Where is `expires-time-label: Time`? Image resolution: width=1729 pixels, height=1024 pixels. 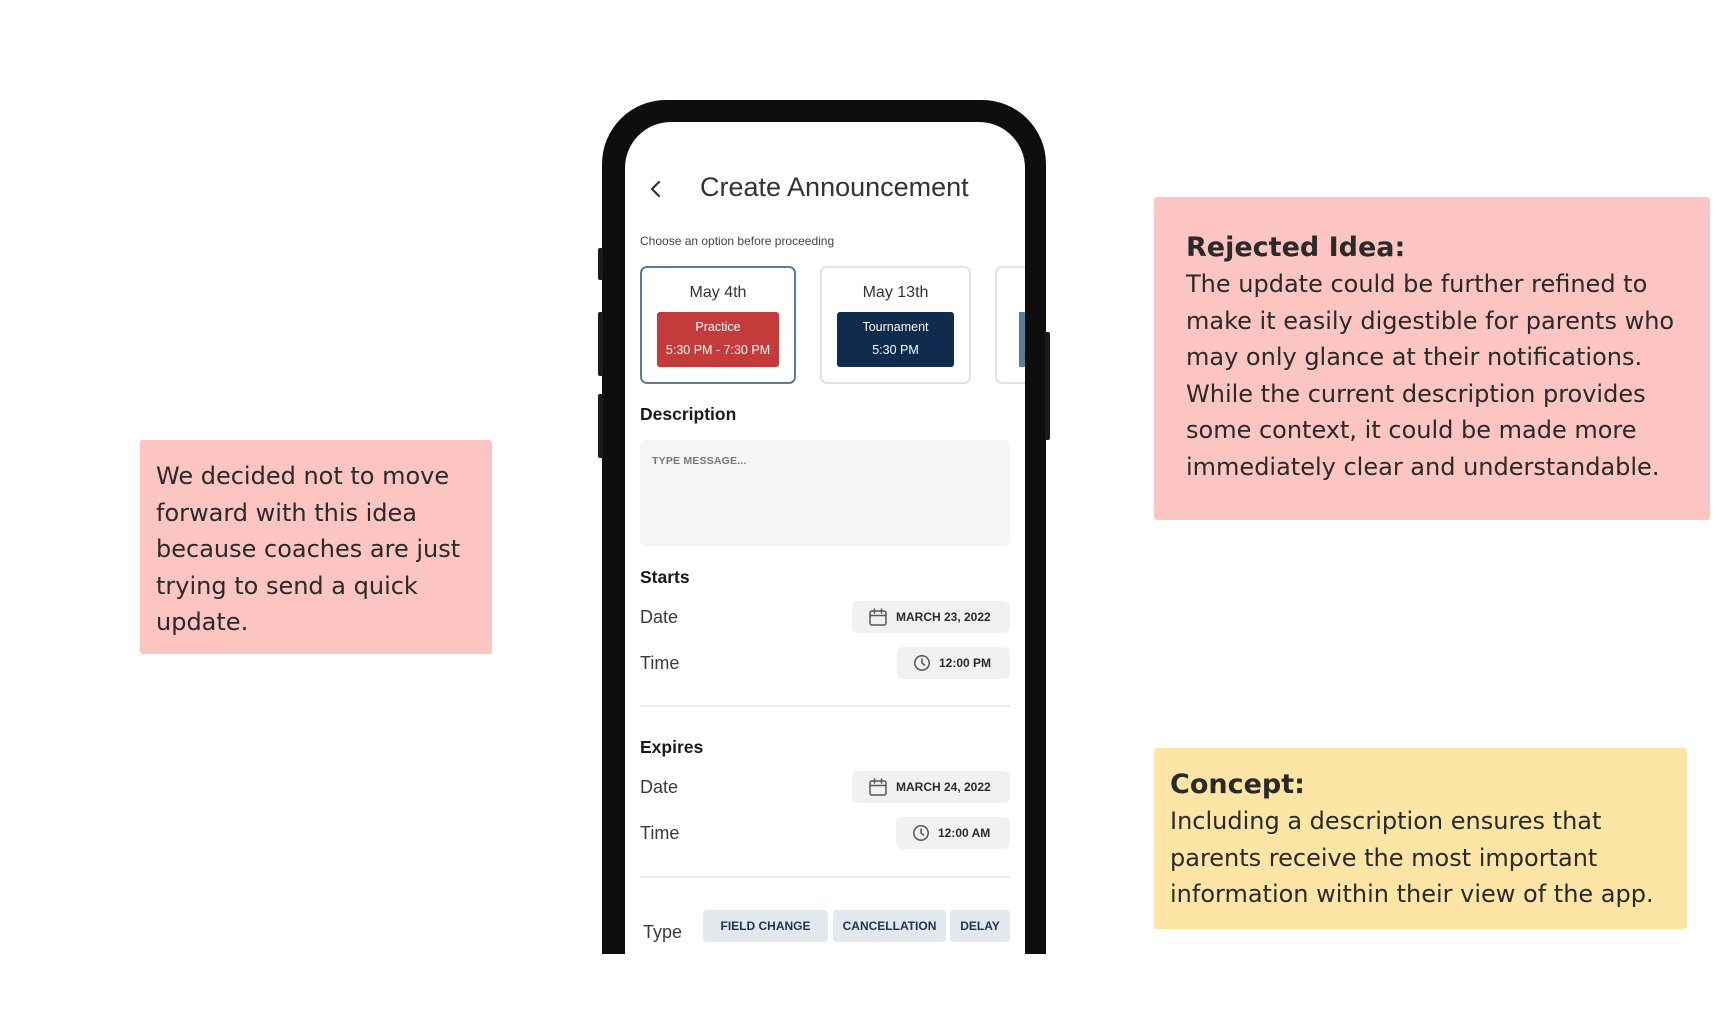 expires-time-label: Time is located at coordinates (660, 833).